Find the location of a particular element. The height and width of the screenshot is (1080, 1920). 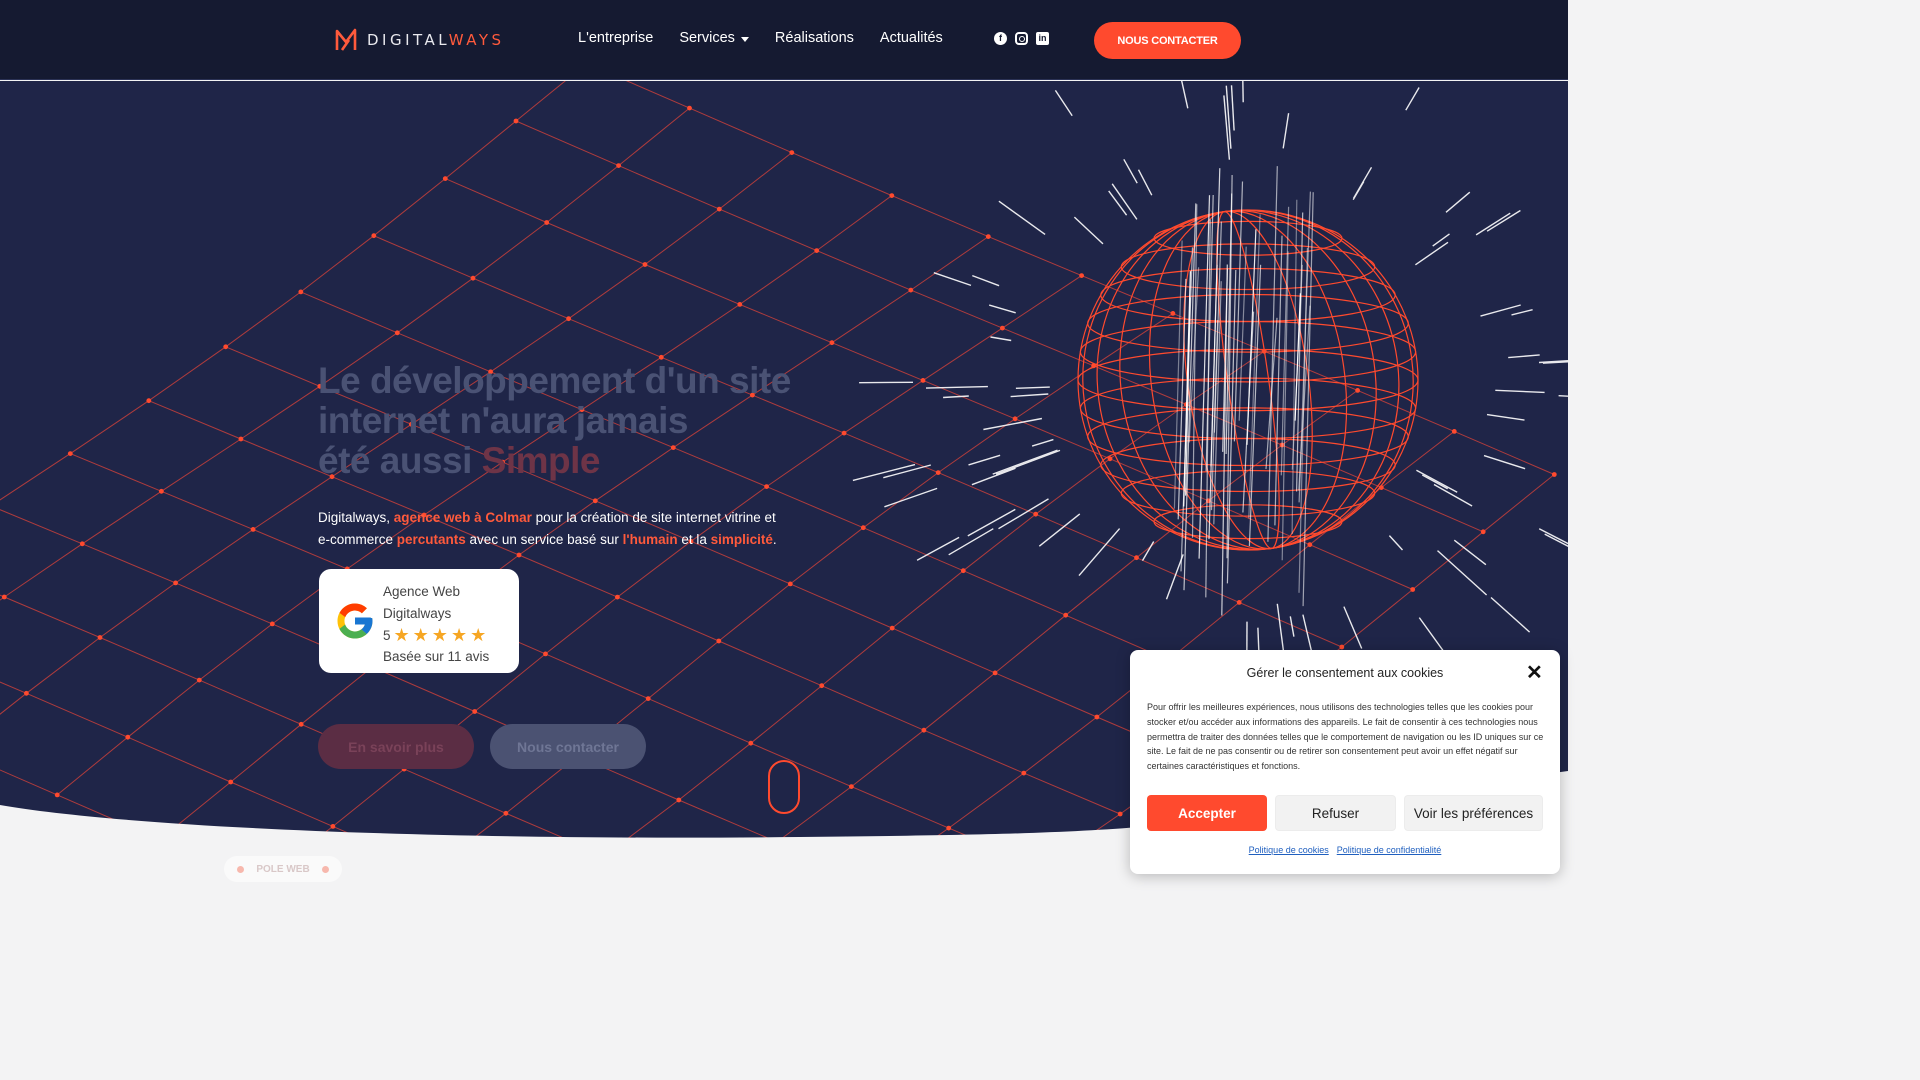

contact-button: Nous contacter is located at coordinates (568, 746).